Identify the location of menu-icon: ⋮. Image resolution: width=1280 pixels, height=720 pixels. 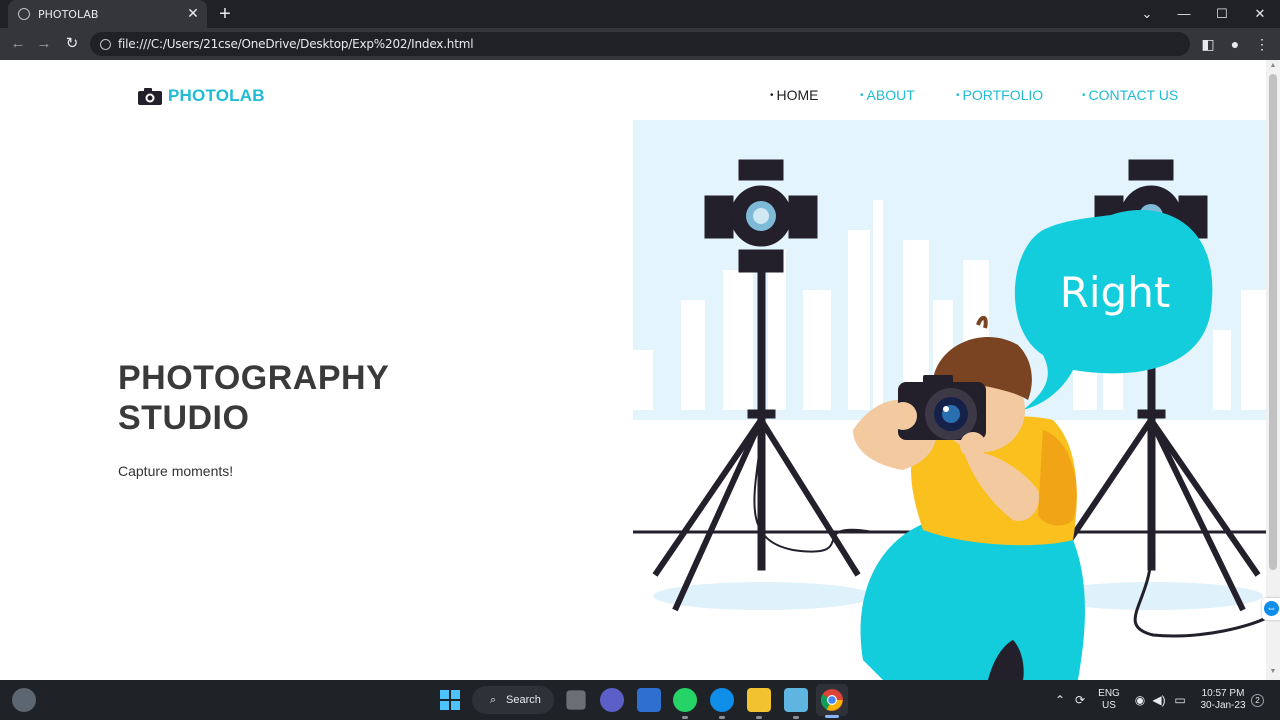
(1262, 44).